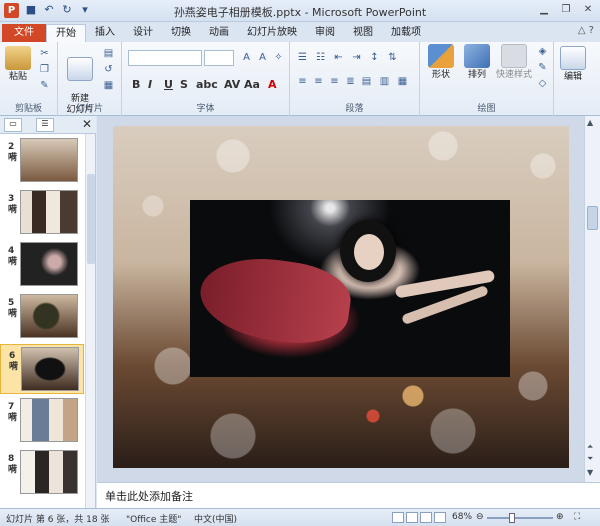  I want to click on decrease-indent-icon: ⇤, so click(338, 58).